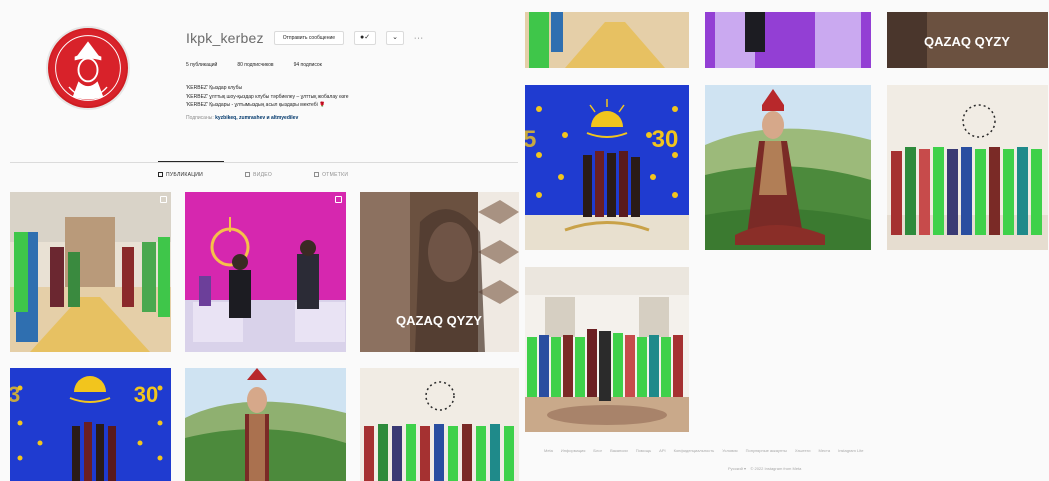  What do you see at coordinates (729, 450) in the screenshot?
I see `footer-link: Условия` at bounding box center [729, 450].